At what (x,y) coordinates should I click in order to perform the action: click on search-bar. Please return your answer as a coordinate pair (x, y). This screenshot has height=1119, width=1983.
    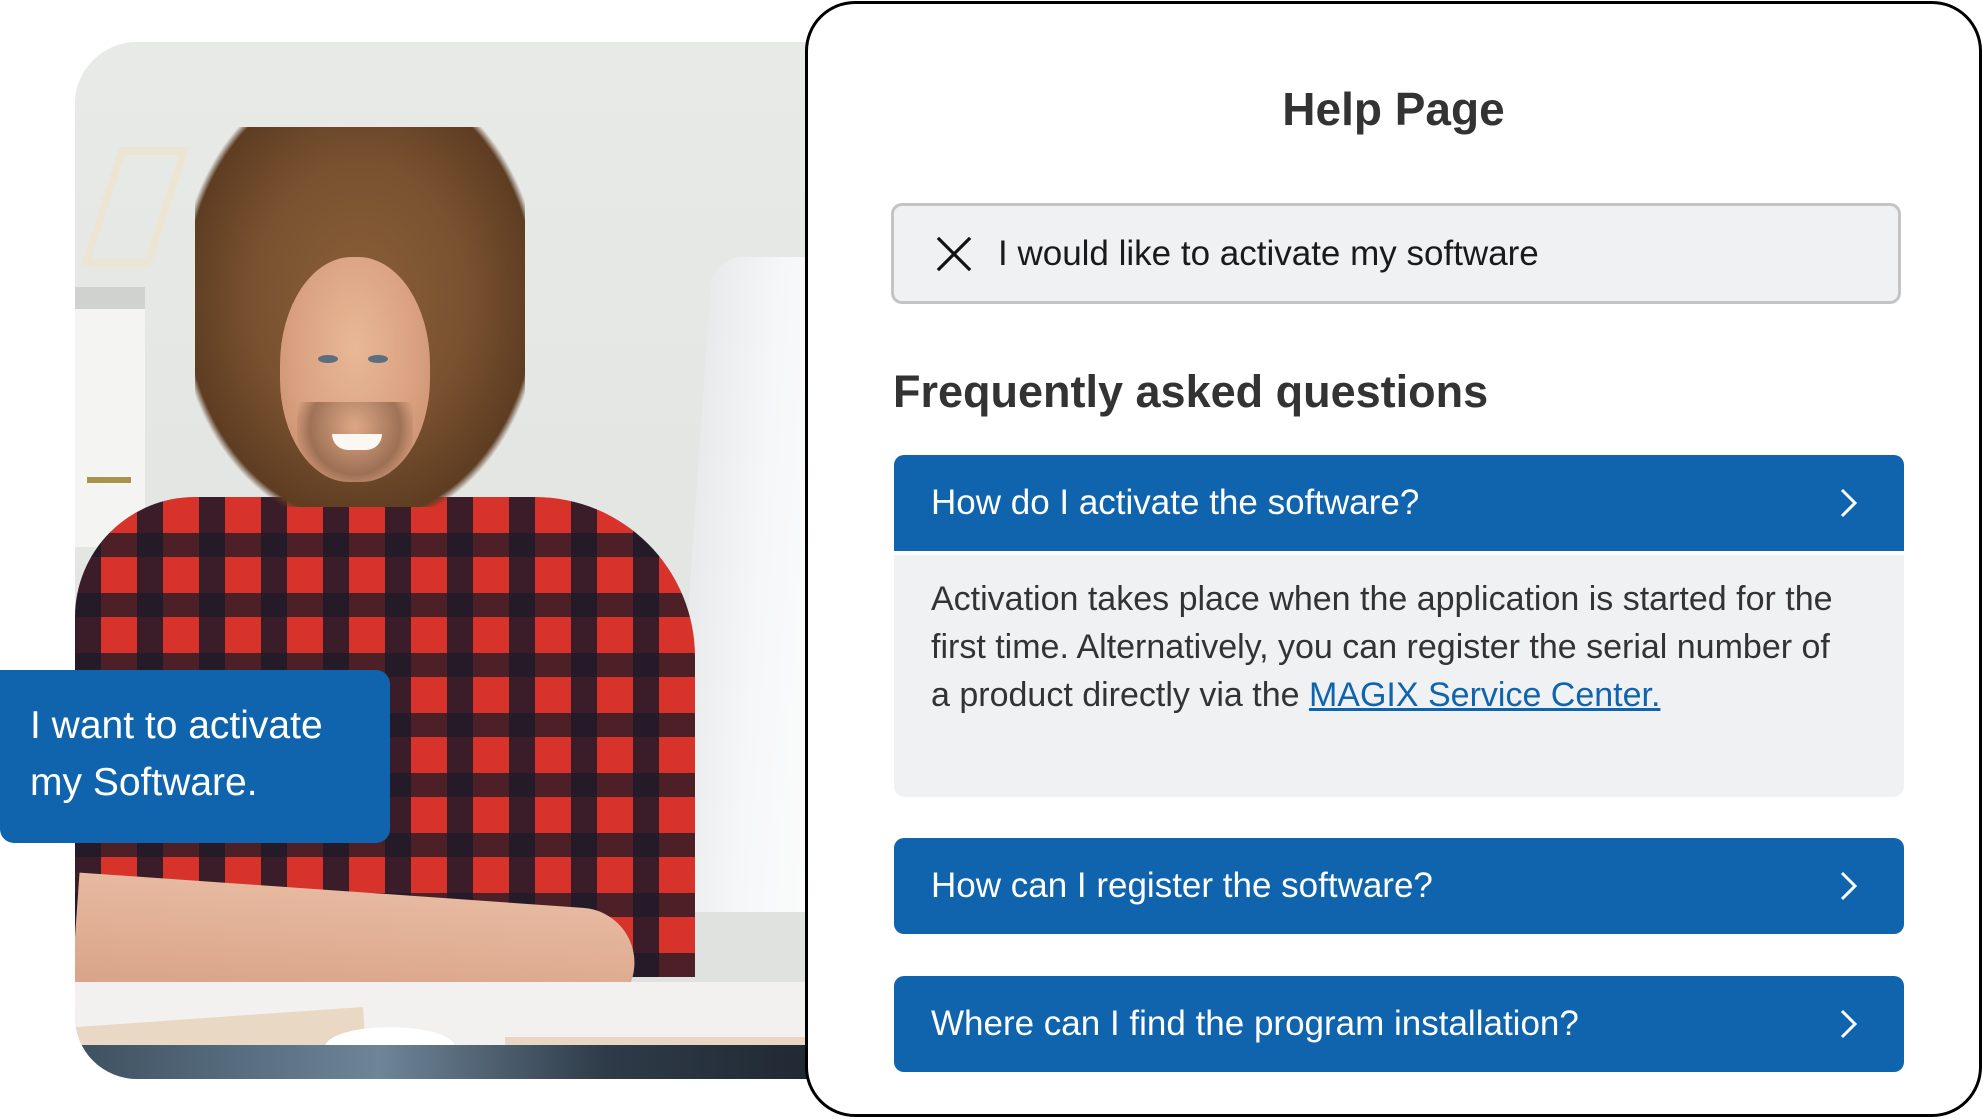
    Looking at the image, I should click on (1396, 253).